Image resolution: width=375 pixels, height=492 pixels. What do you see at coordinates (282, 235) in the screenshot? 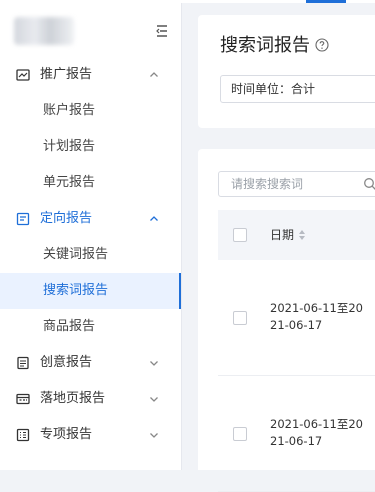
I see `column-header-date: 日期` at bounding box center [282, 235].